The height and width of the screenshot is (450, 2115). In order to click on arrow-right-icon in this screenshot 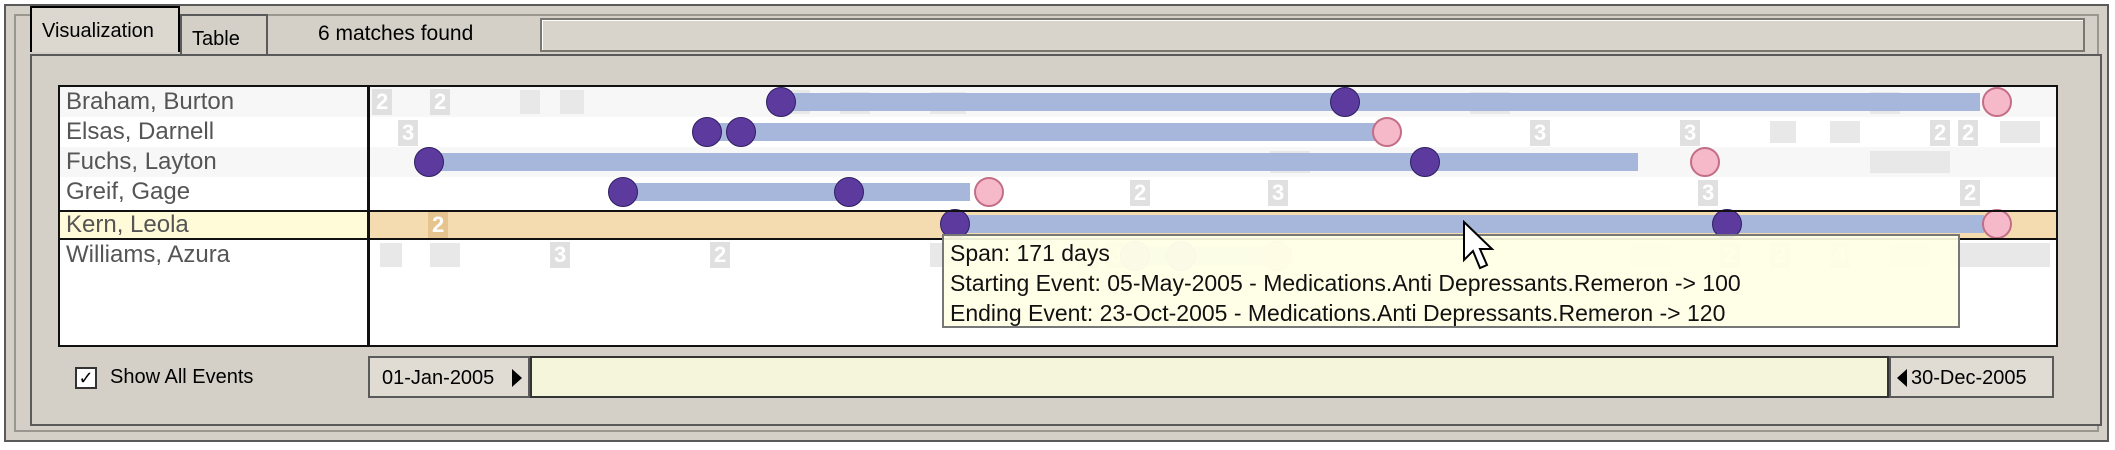, I will do `click(517, 378)`.